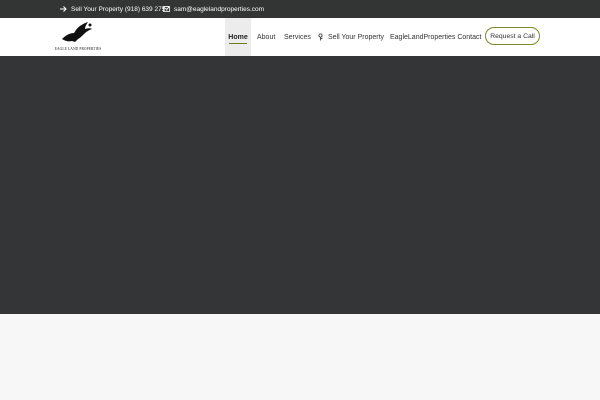 This screenshot has width=600, height=400. Describe the element at coordinates (78, 49) in the screenshot. I see `logo-text: EAGLE LAND PROPERTIES` at that location.